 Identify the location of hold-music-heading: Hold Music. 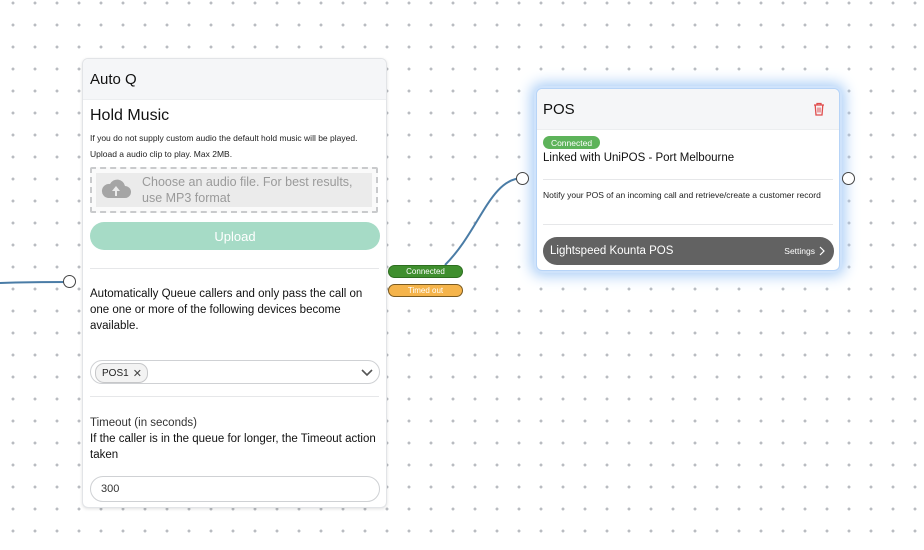
(130, 115).